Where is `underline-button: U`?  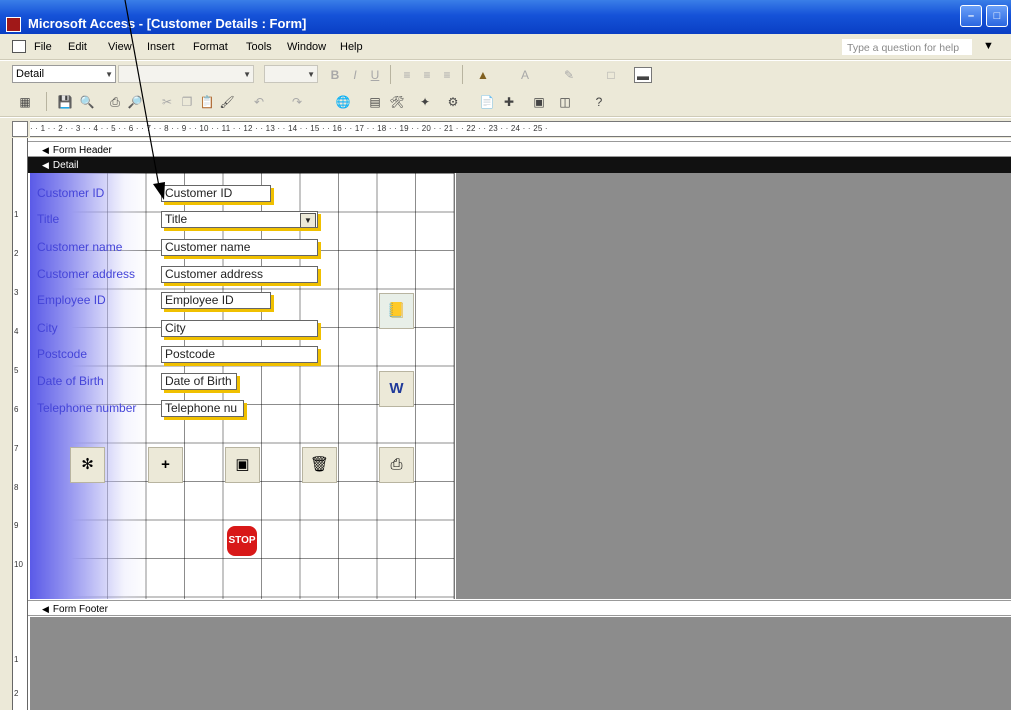
underline-button: U is located at coordinates (375, 75).